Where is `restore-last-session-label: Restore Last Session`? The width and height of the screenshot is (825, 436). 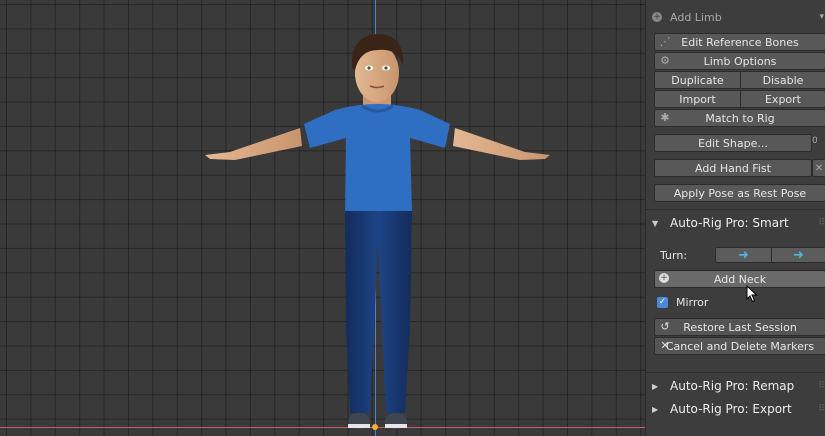
restore-last-session-label: Restore Last Session is located at coordinates (740, 327).